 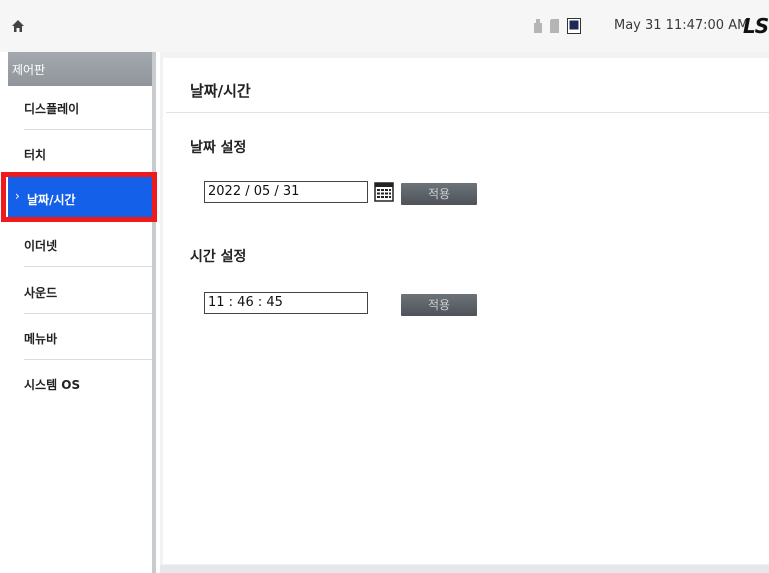 What do you see at coordinates (218, 148) in the screenshot?
I see `date-section-title: 날짜 설정` at bounding box center [218, 148].